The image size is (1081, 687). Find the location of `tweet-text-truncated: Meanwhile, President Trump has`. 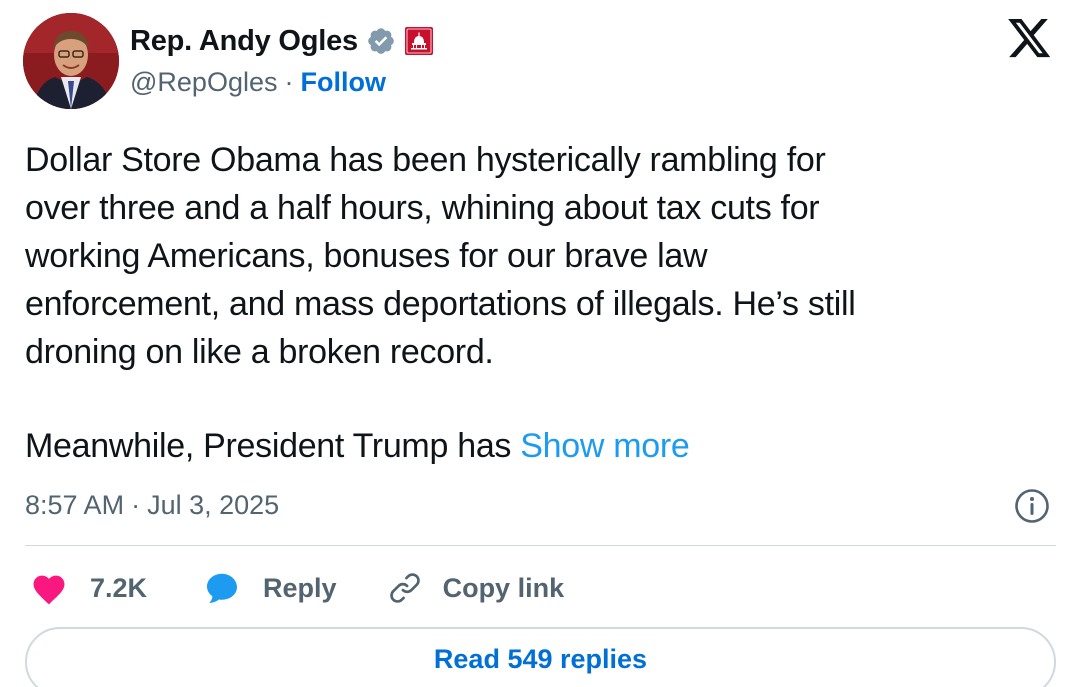

tweet-text-truncated: Meanwhile, President Trump has is located at coordinates (273, 446).